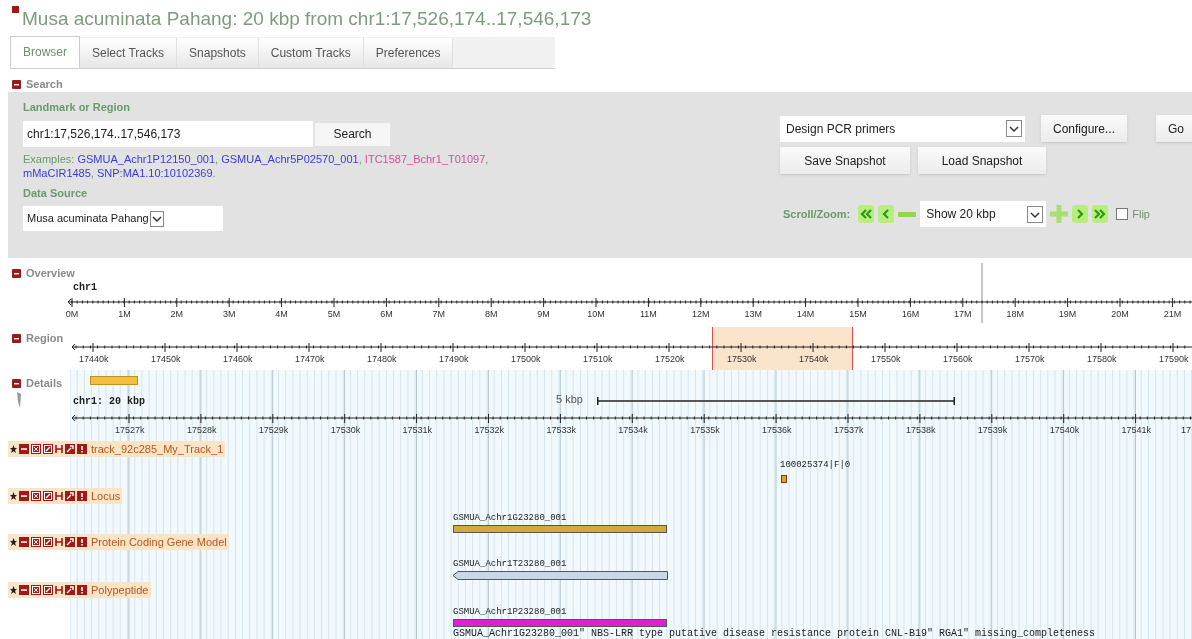  I want to click on feature-label: GSMUA_Achr1T23280_001, so click(510, 564).